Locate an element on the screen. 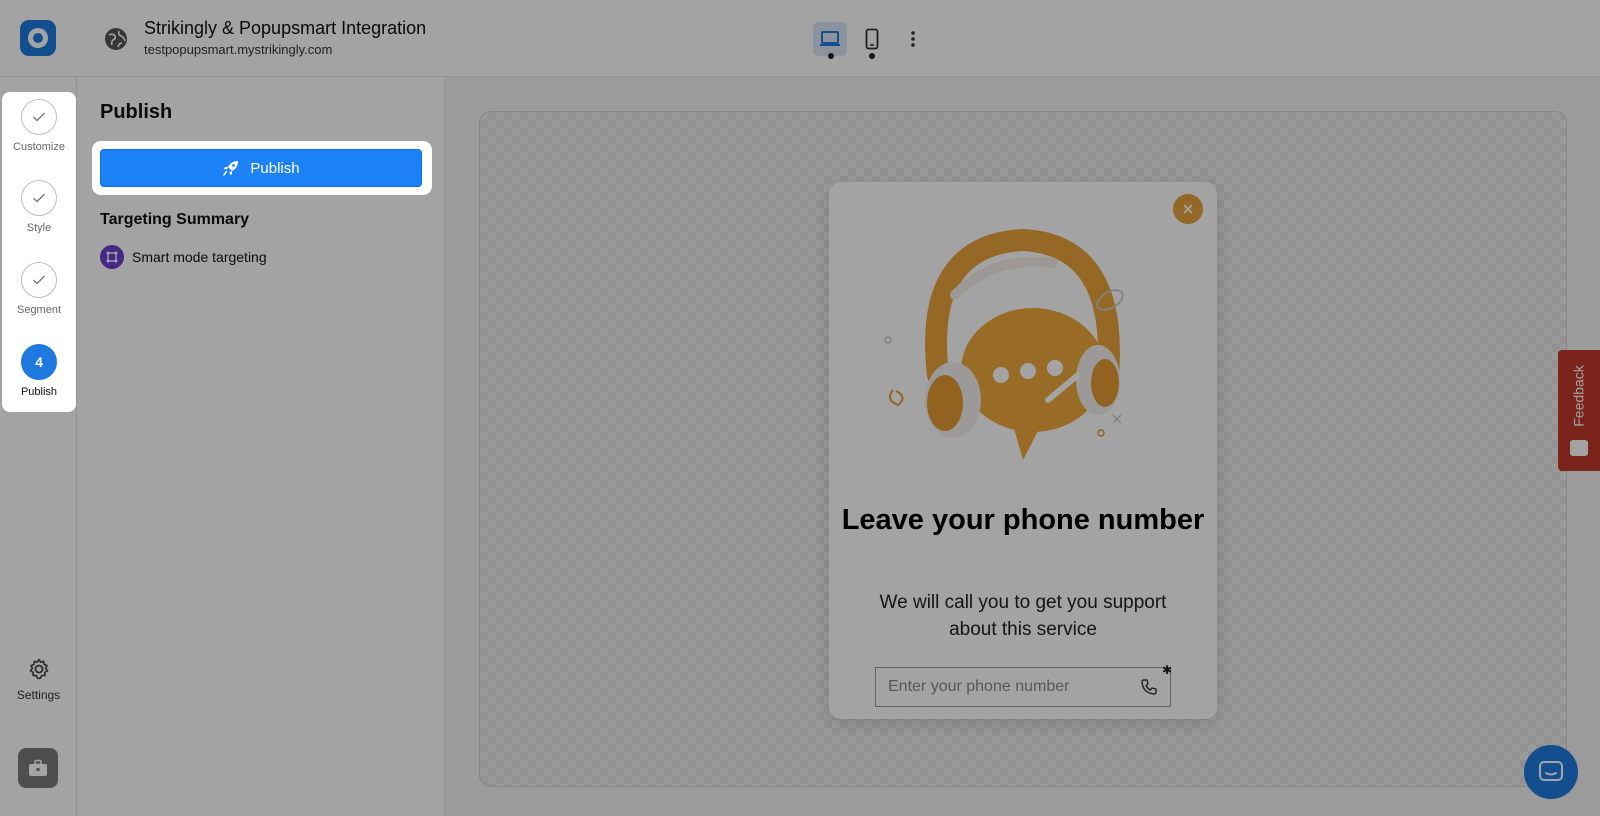  site-title: Strikingly & Popupsmart Integration is located at coordinates (285, 28).